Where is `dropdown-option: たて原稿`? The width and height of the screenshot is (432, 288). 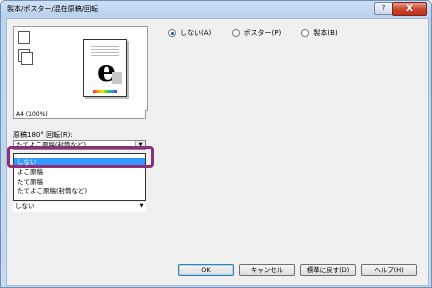 dropdown-option: たて原稿 is located at coordinates (79, 182).